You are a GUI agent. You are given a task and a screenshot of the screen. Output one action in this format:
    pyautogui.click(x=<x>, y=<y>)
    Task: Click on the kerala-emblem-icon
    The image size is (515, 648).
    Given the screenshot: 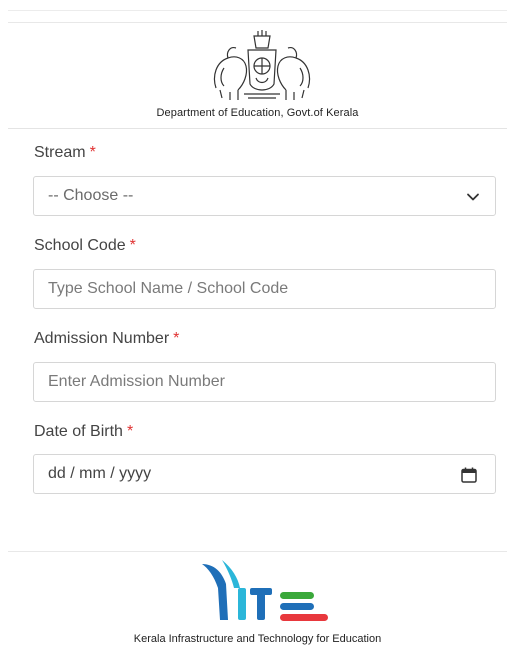 What is the action you would take?
    pyautogui.click(x=262, y=65)
    